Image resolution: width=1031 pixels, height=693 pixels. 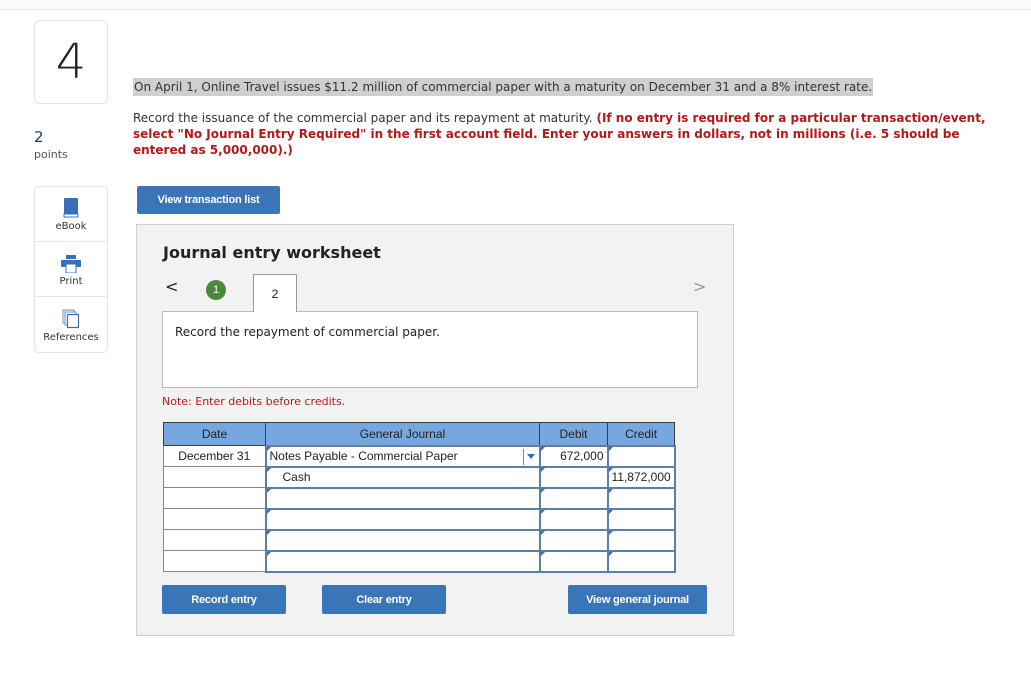 I want to click on credit-input: 11,872,000, so click(x=641, y=477).